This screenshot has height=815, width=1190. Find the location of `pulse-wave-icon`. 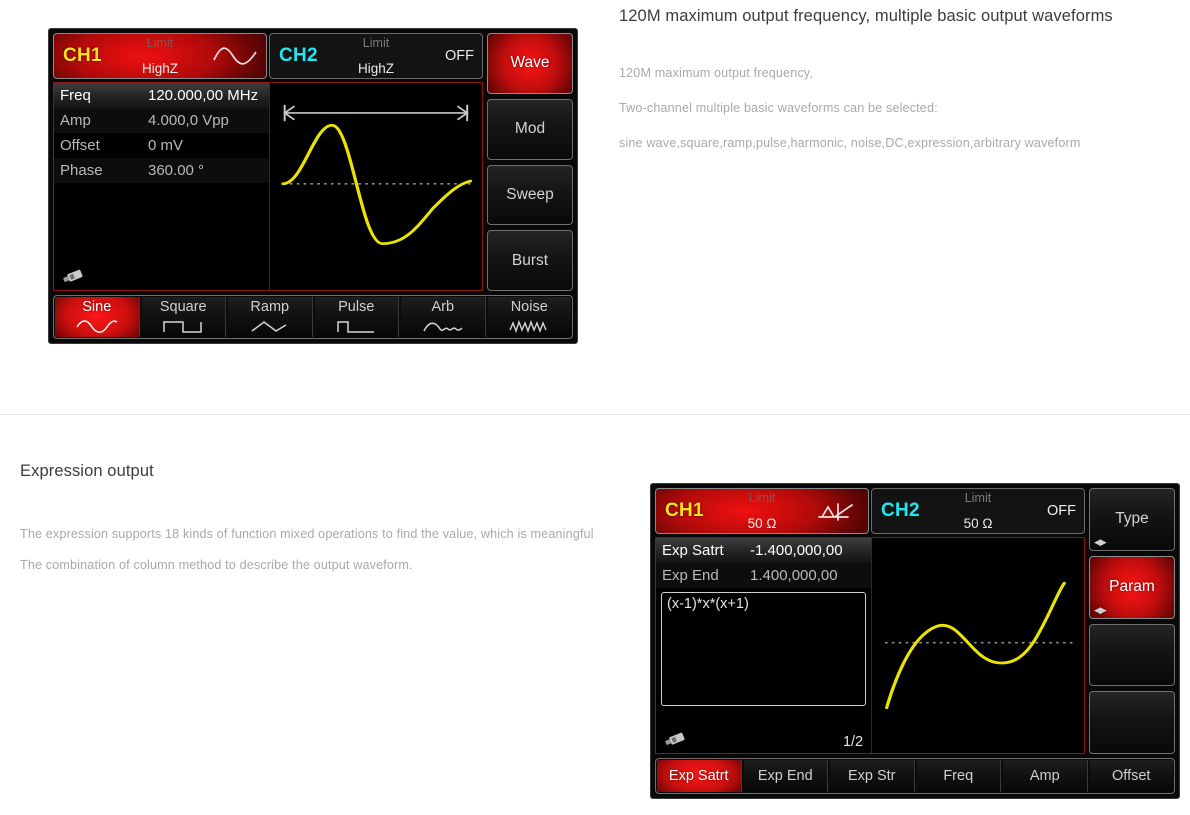

pulse-wave-icon is located at coordinates (356, 326).